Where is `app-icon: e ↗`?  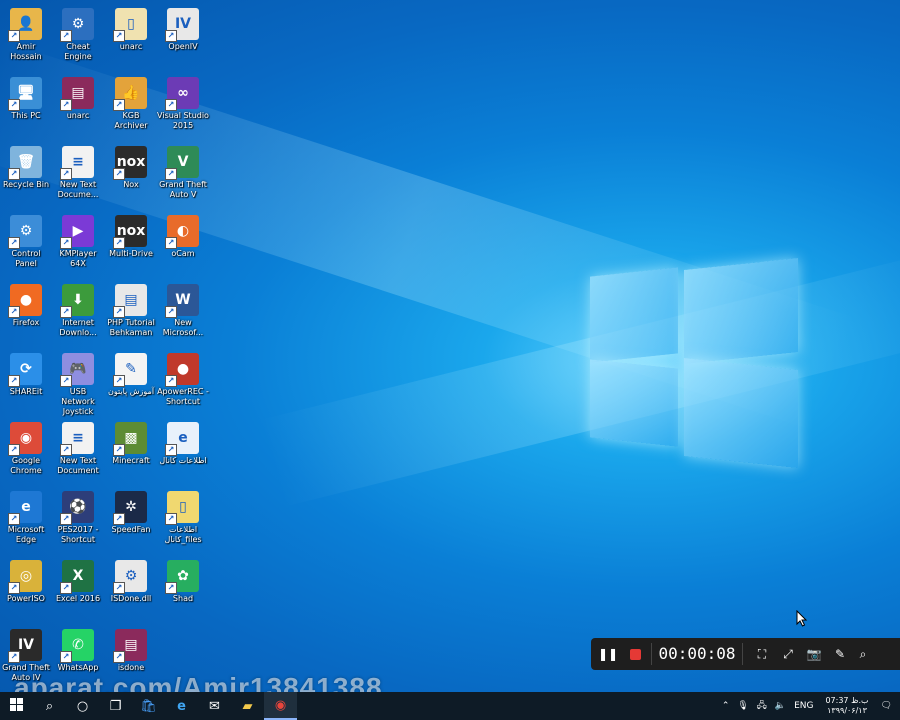
app-icon: e ↗ is located at coordinates (25, 508).